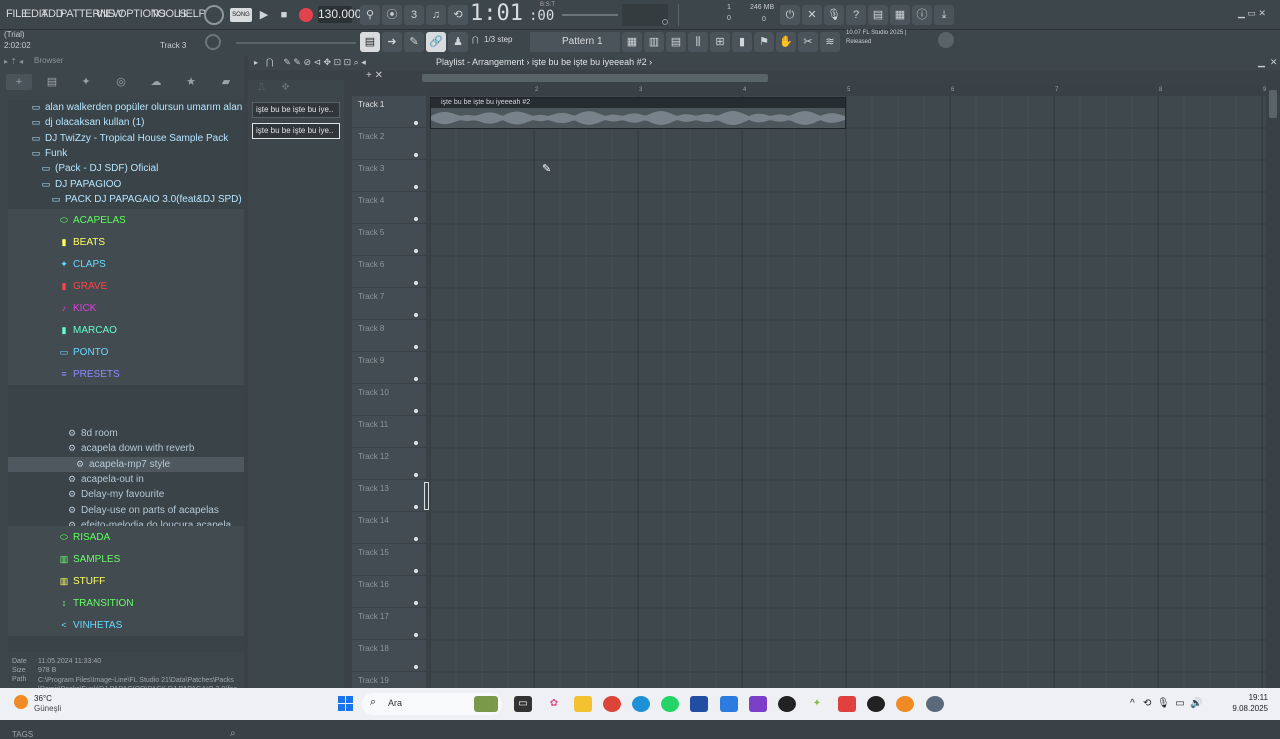 The height and width of the screenshot is (739, 1280). Describe the element at coordinates (346, 704) in the screenshot. I see `start-button` at that location.